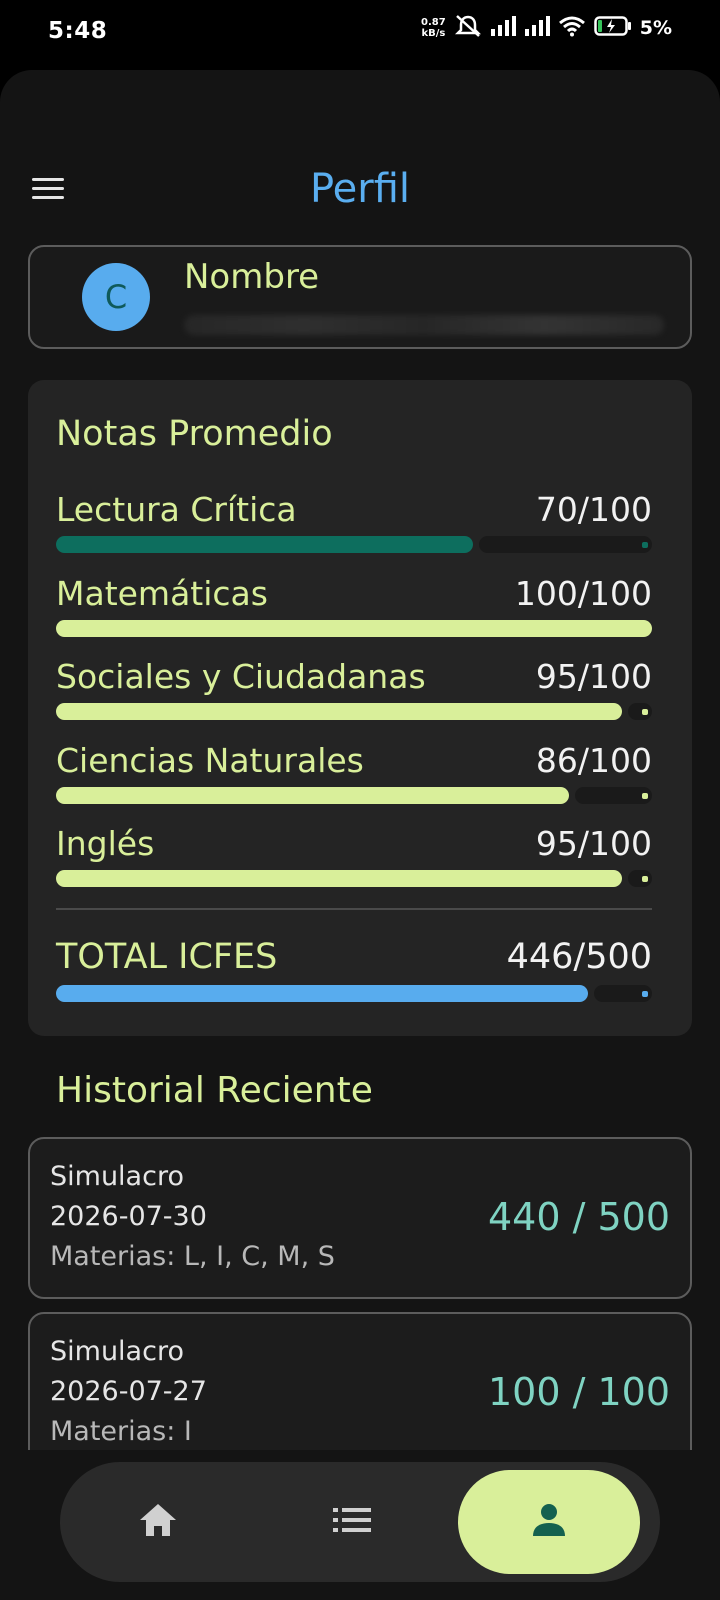  What do you see at coordinates (579, 957) in the screenshot?
I see `total-score: 446/500` at bounding box center [579, 957].